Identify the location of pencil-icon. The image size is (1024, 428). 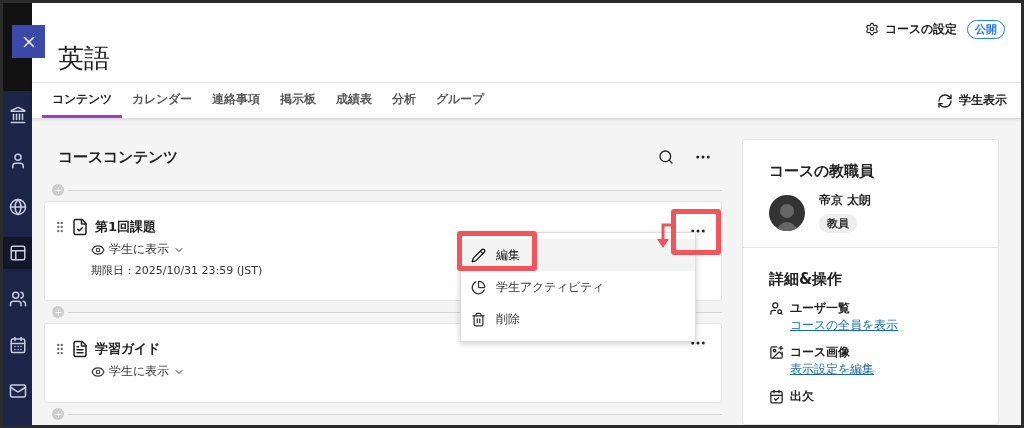
(478, 255).